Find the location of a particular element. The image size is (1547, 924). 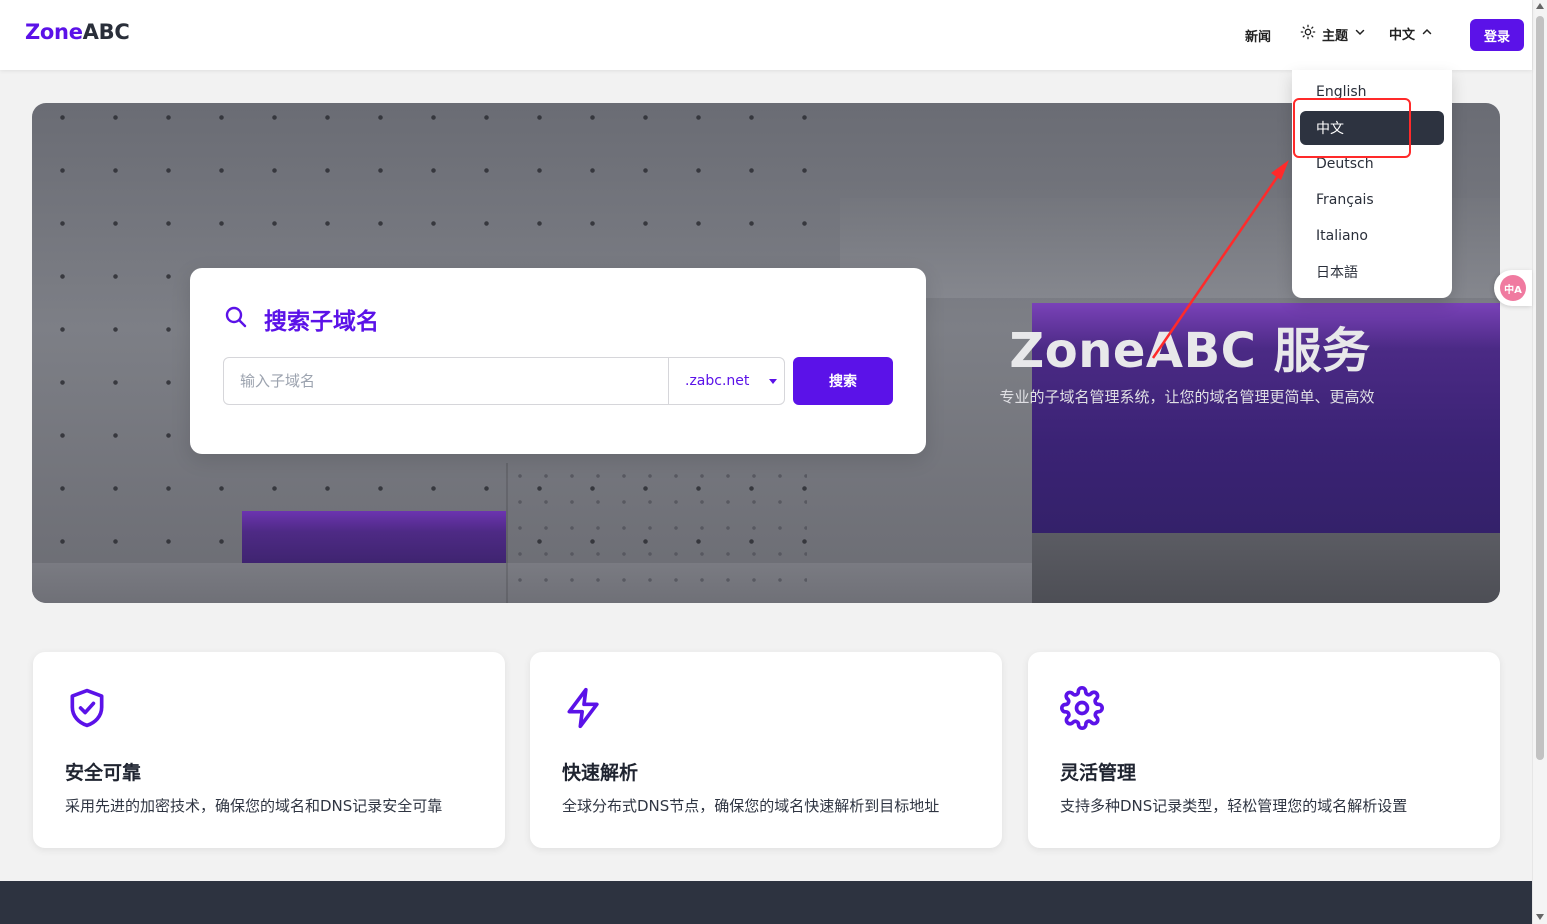

lightning-icon is located at coordinates (584, 708).